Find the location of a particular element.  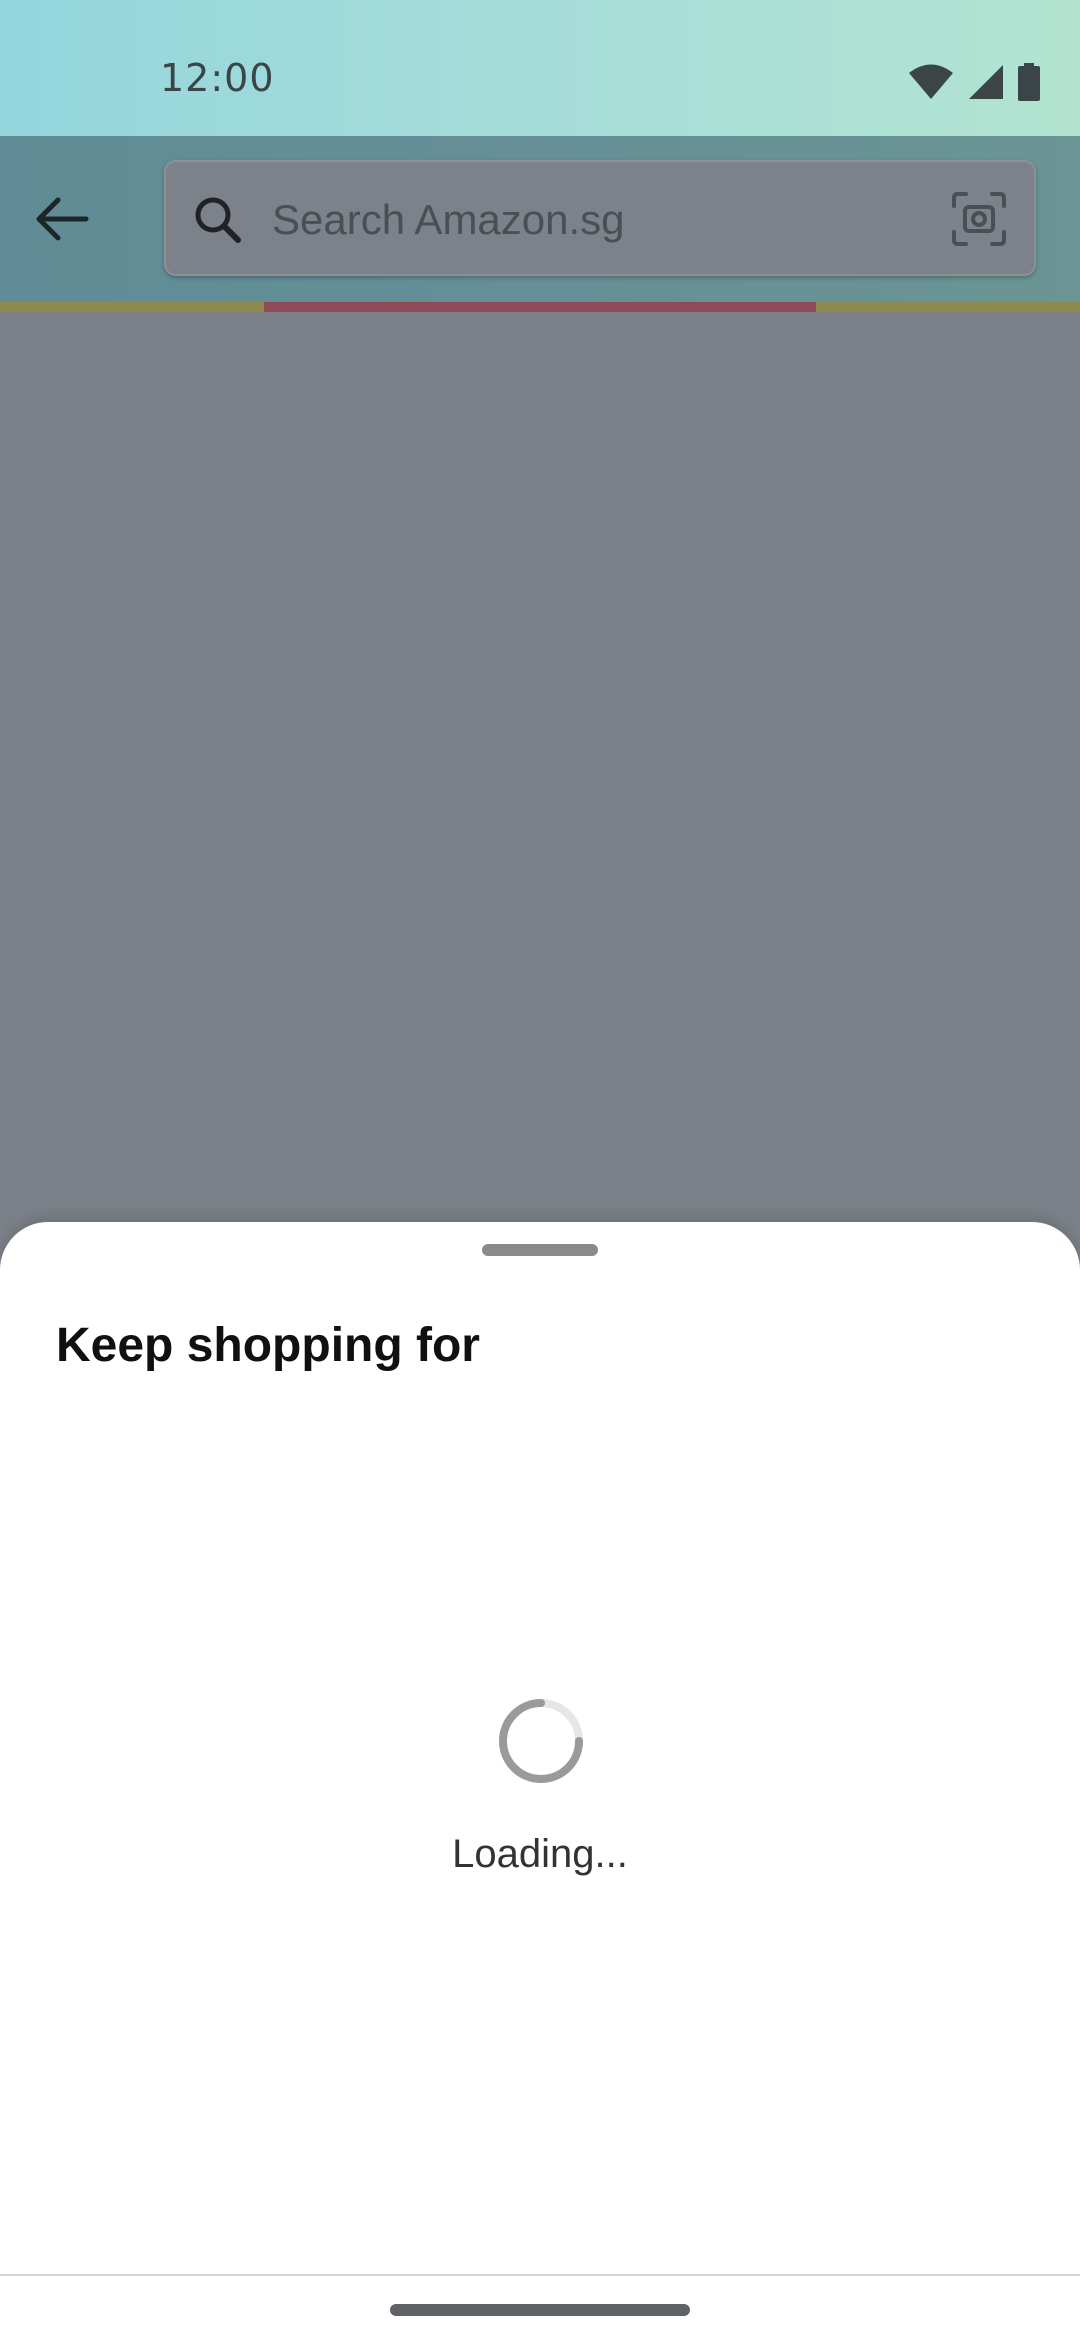

wifi-icon is located at coordinates (931, 81).